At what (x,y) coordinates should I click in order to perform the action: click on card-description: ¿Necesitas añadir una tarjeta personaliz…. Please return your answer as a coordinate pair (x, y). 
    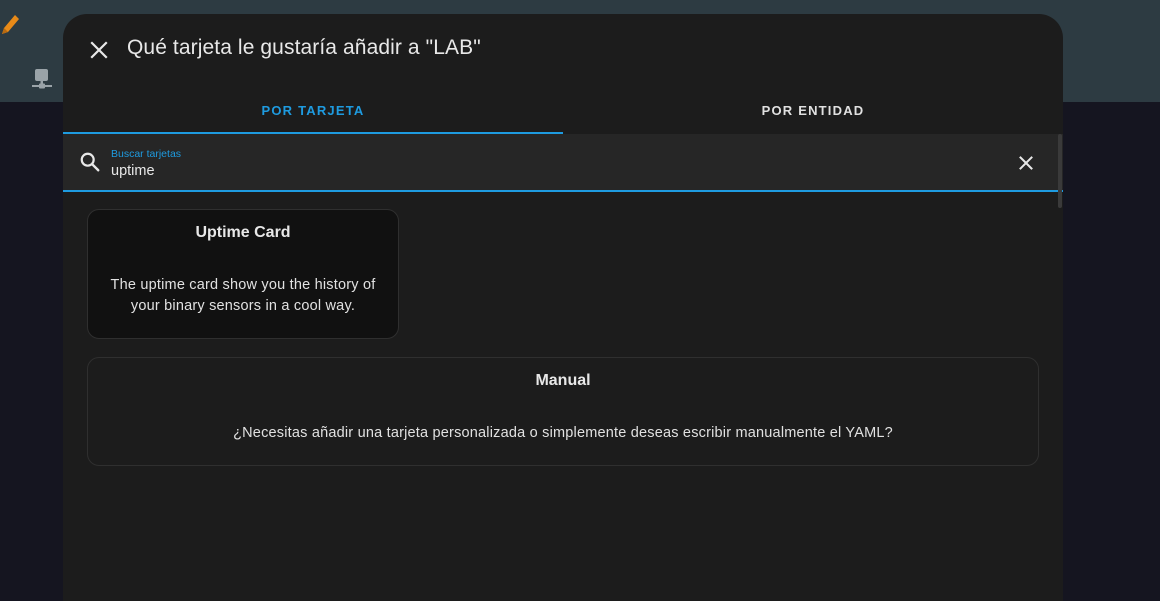
    Looking at the image, I should click on (563, 433).